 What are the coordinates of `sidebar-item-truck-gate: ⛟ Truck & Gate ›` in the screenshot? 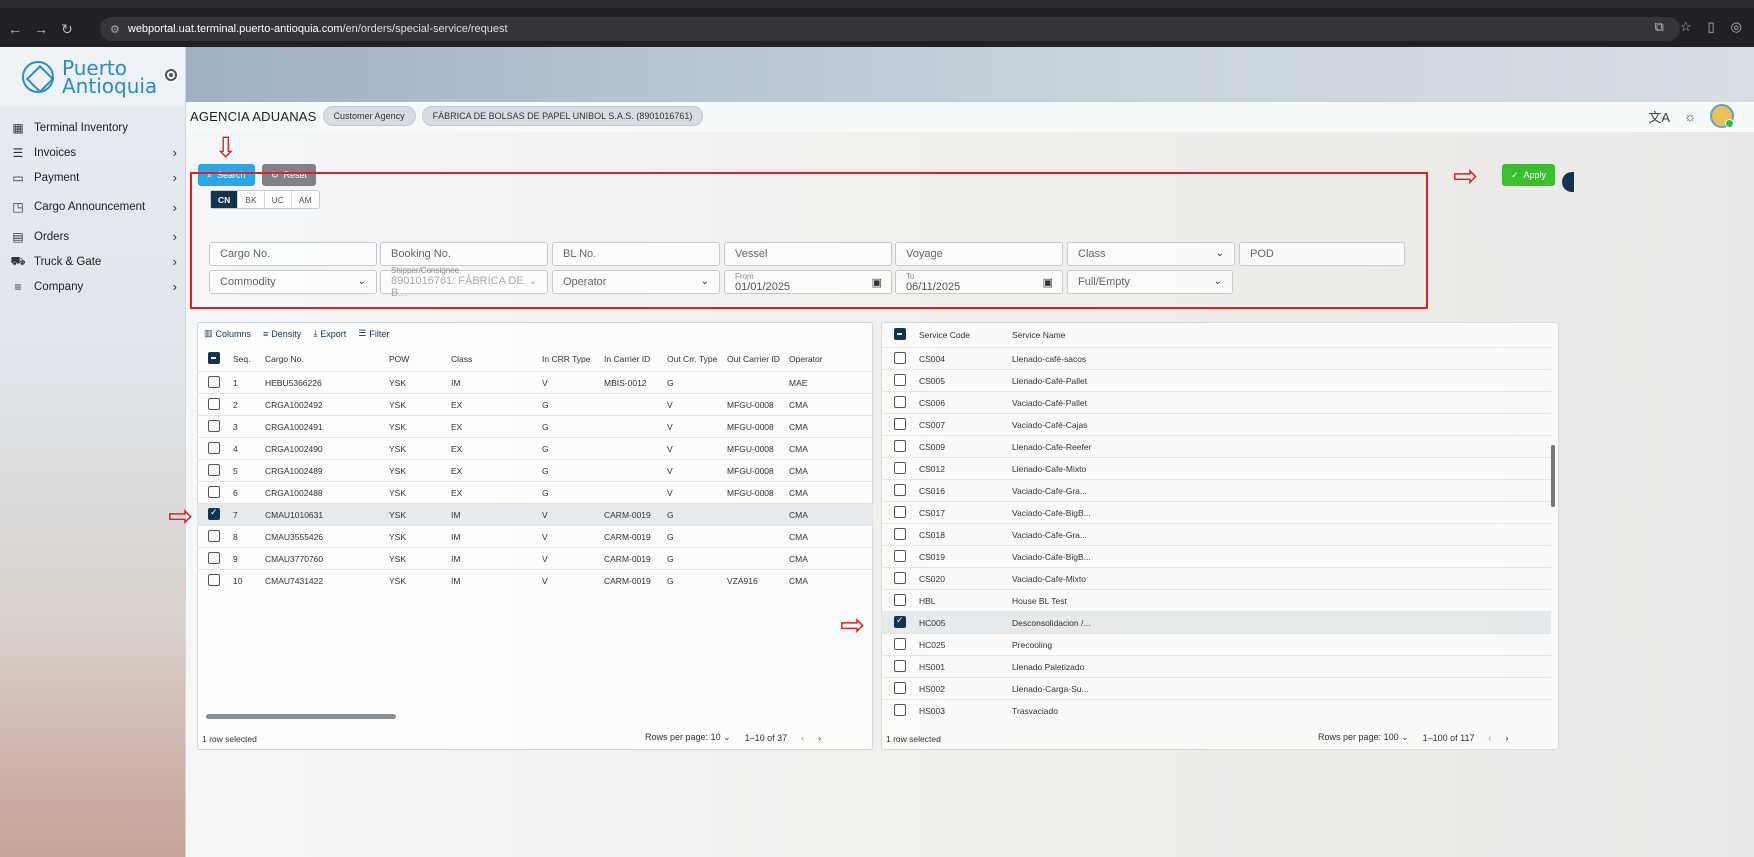 It's located at (92, 261).